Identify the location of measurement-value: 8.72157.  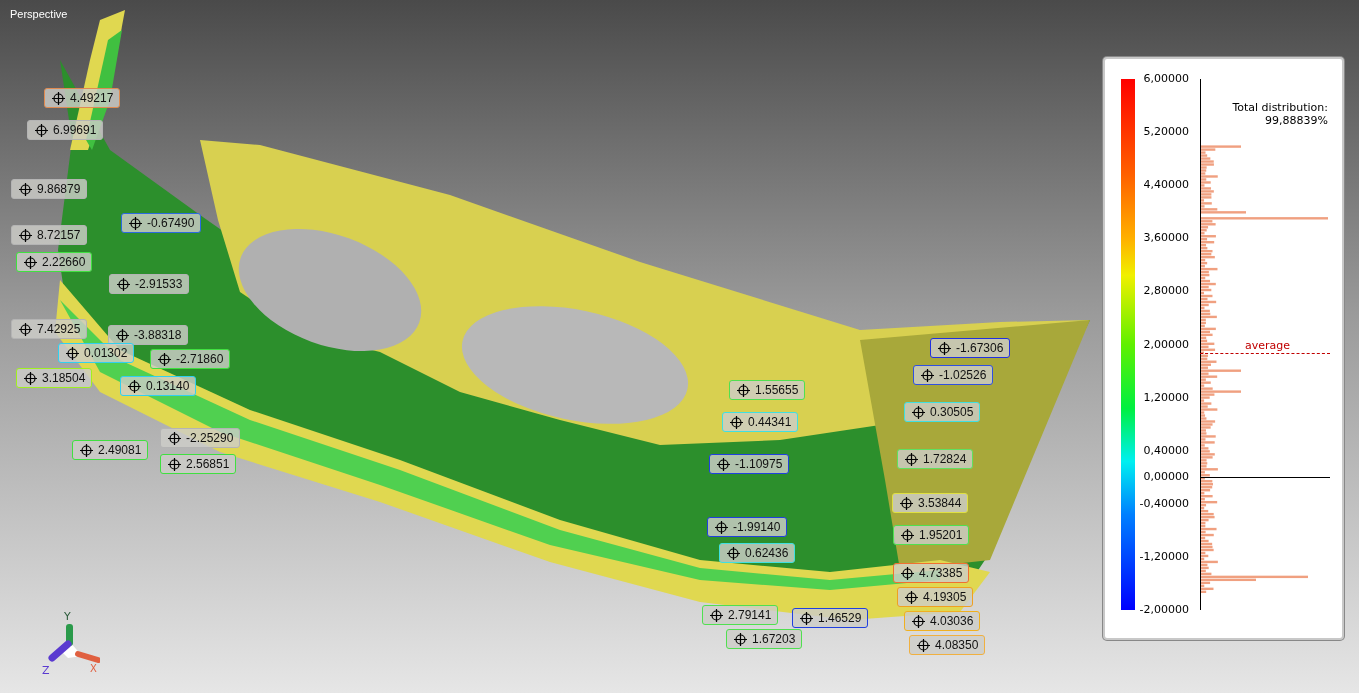
(59, 235).